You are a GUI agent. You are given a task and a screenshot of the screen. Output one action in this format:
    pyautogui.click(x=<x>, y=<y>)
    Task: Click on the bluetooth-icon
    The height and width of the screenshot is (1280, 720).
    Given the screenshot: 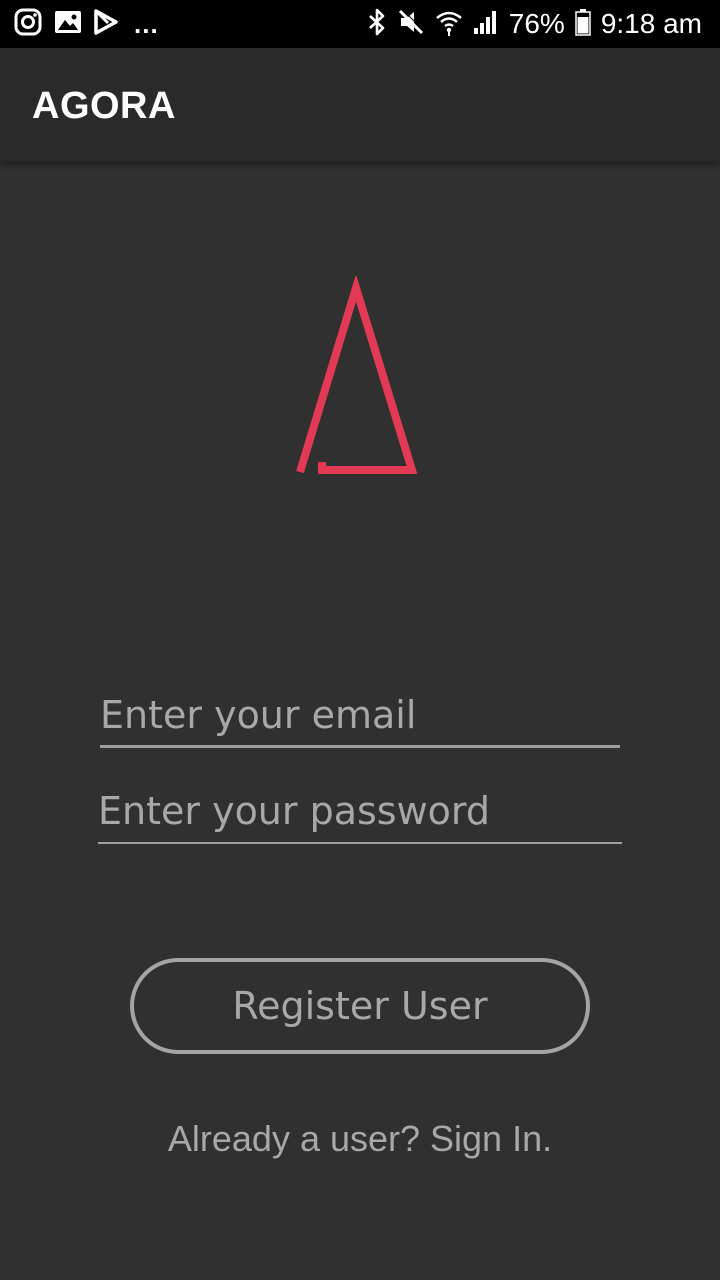 What is the action you would take?
    pyautogui.click(x=377, y=24)
    